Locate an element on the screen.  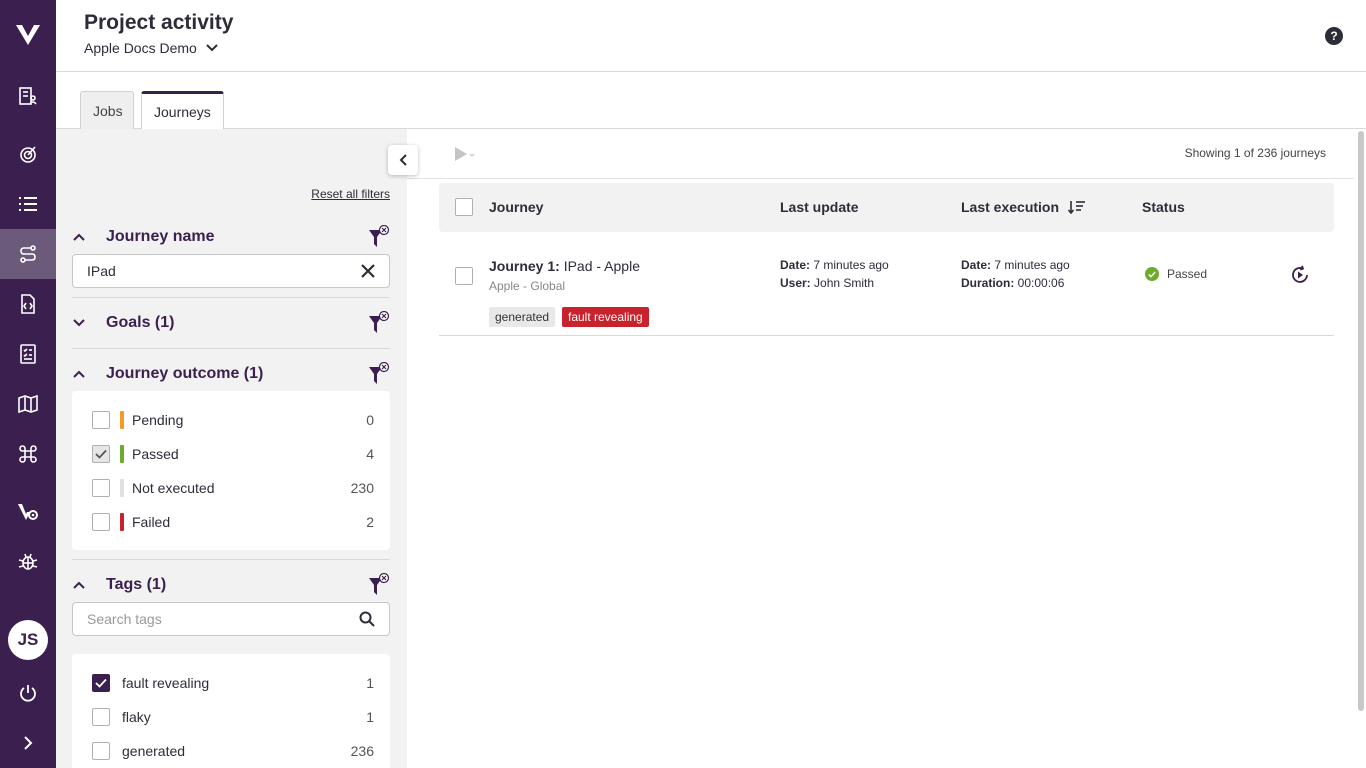
goals-section-header: Goals (1) is located at coordinates (231, 322).